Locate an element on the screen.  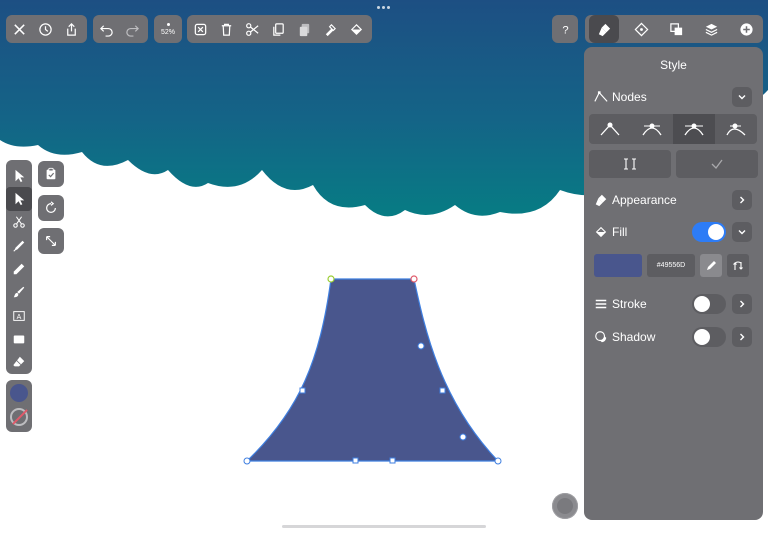
rotate-button is located at coordinates (51, 208).